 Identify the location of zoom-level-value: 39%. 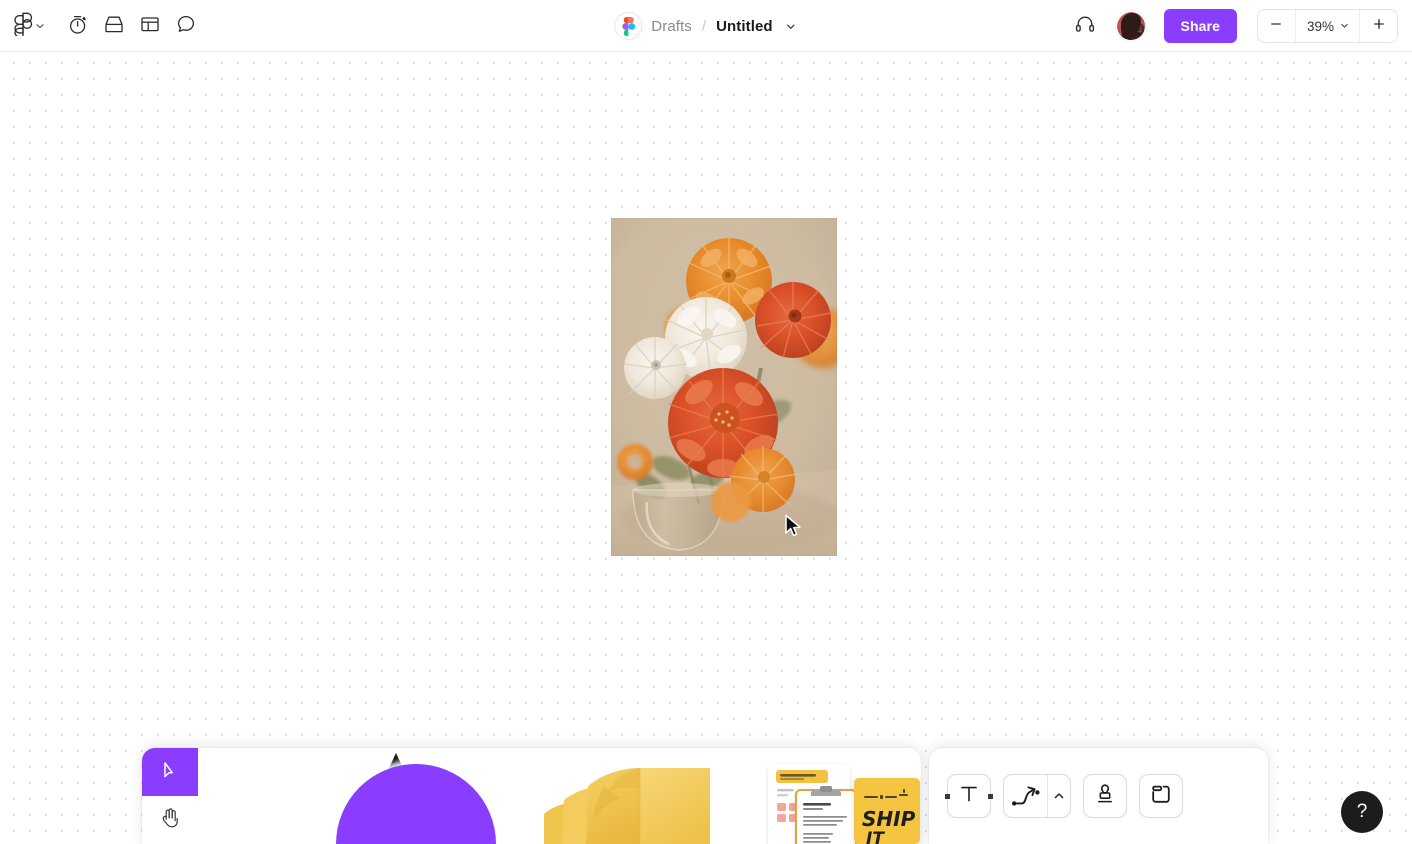
(1320, 26).